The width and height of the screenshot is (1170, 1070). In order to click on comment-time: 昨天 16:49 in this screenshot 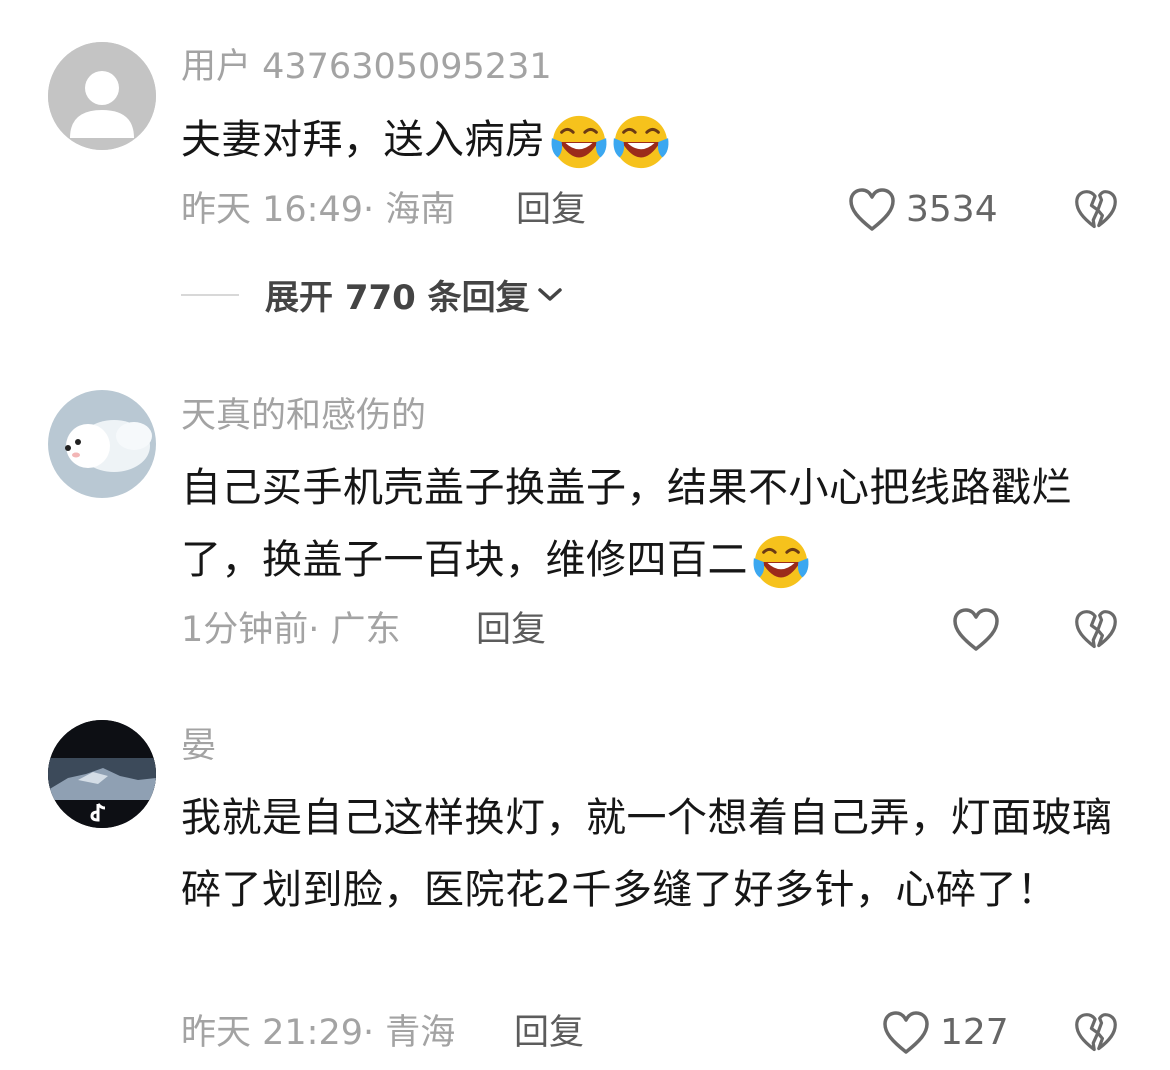, I will do `click(272, 210)`.